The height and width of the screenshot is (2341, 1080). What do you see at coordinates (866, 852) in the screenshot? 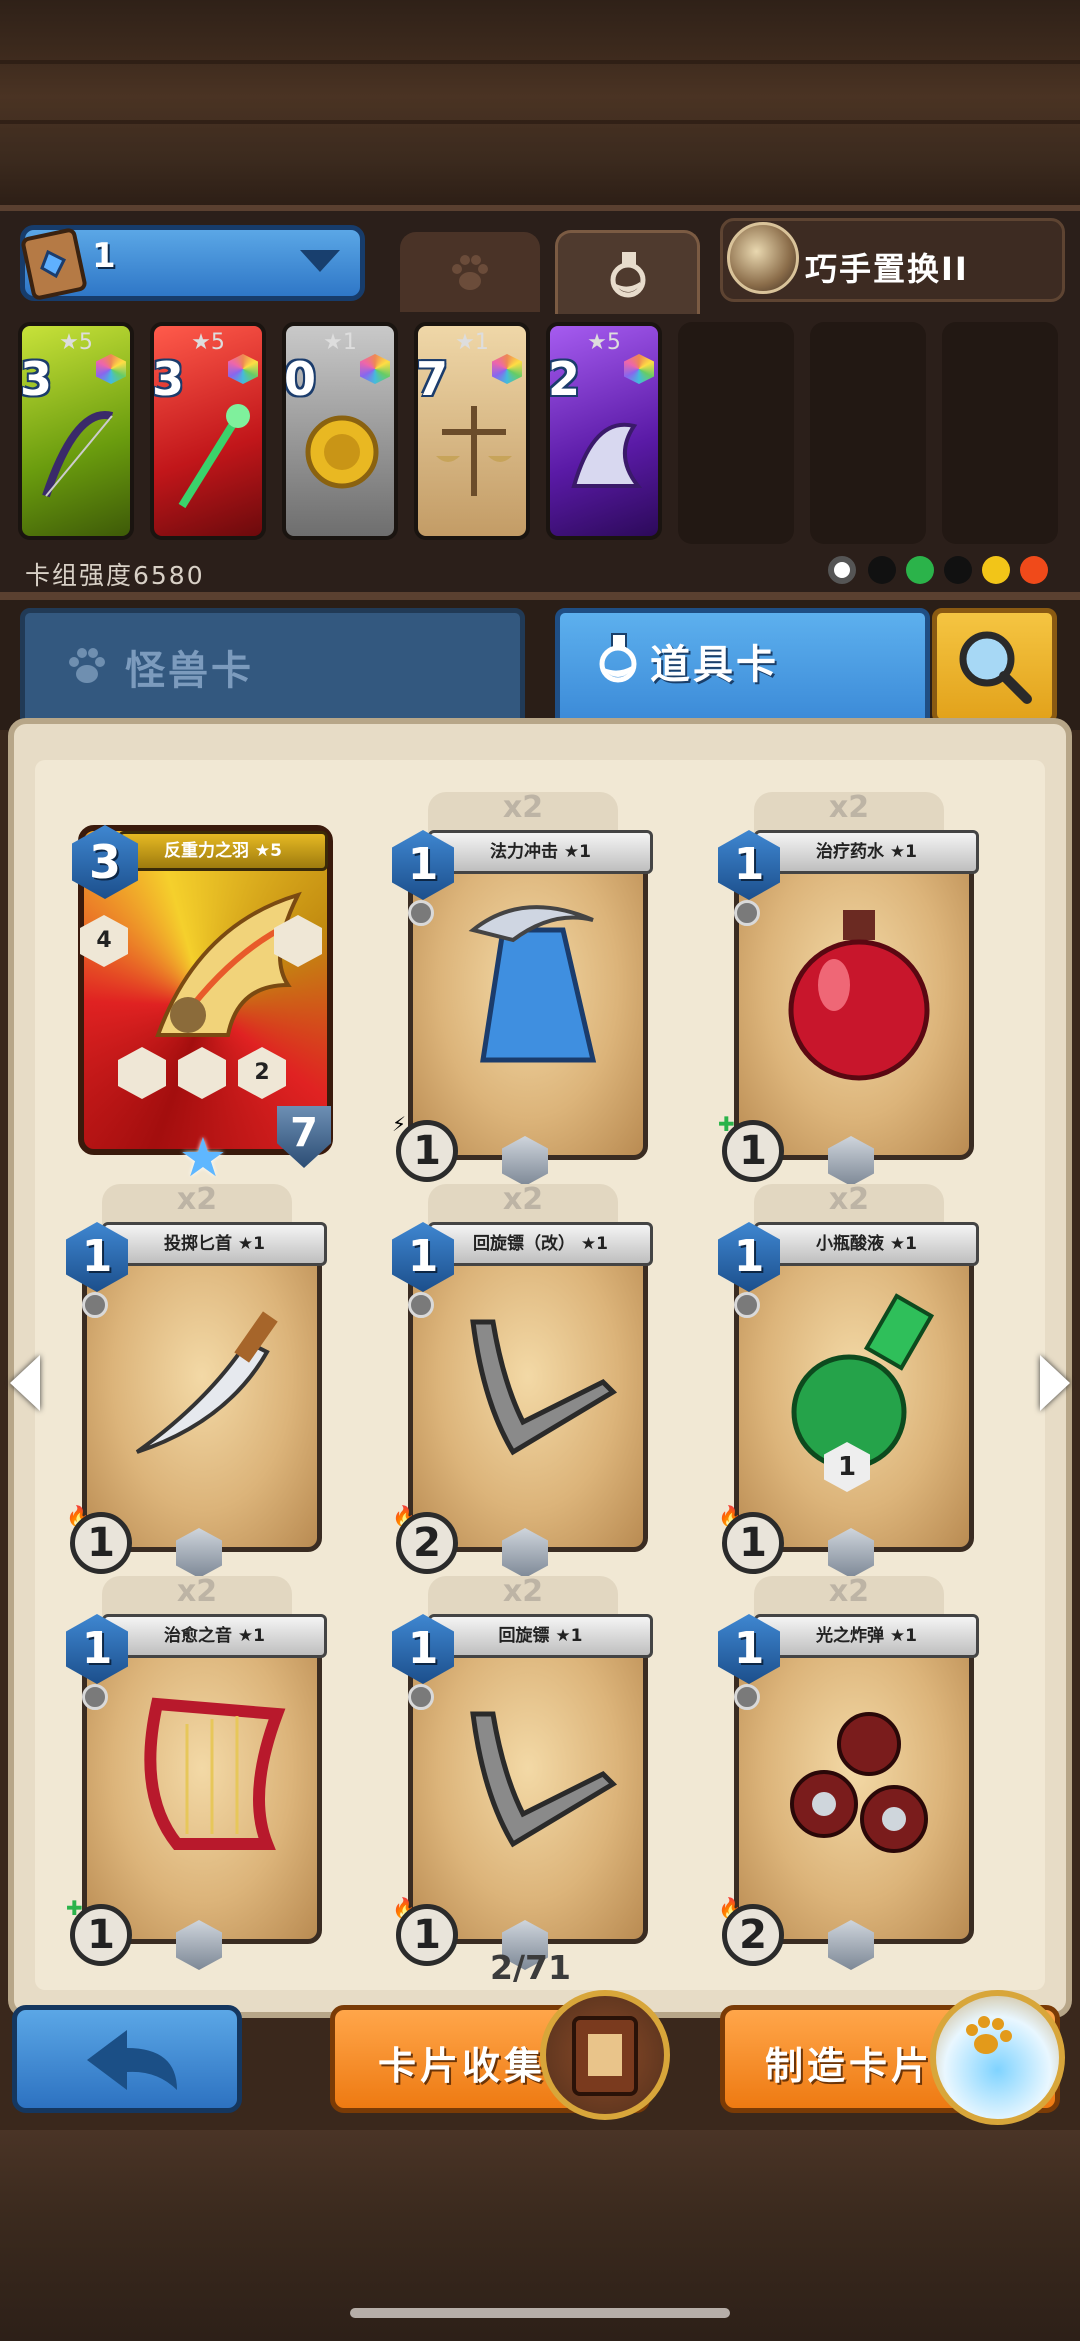
I see `card-title: 治疗药水 ★1` at bounding box center [866, 852].